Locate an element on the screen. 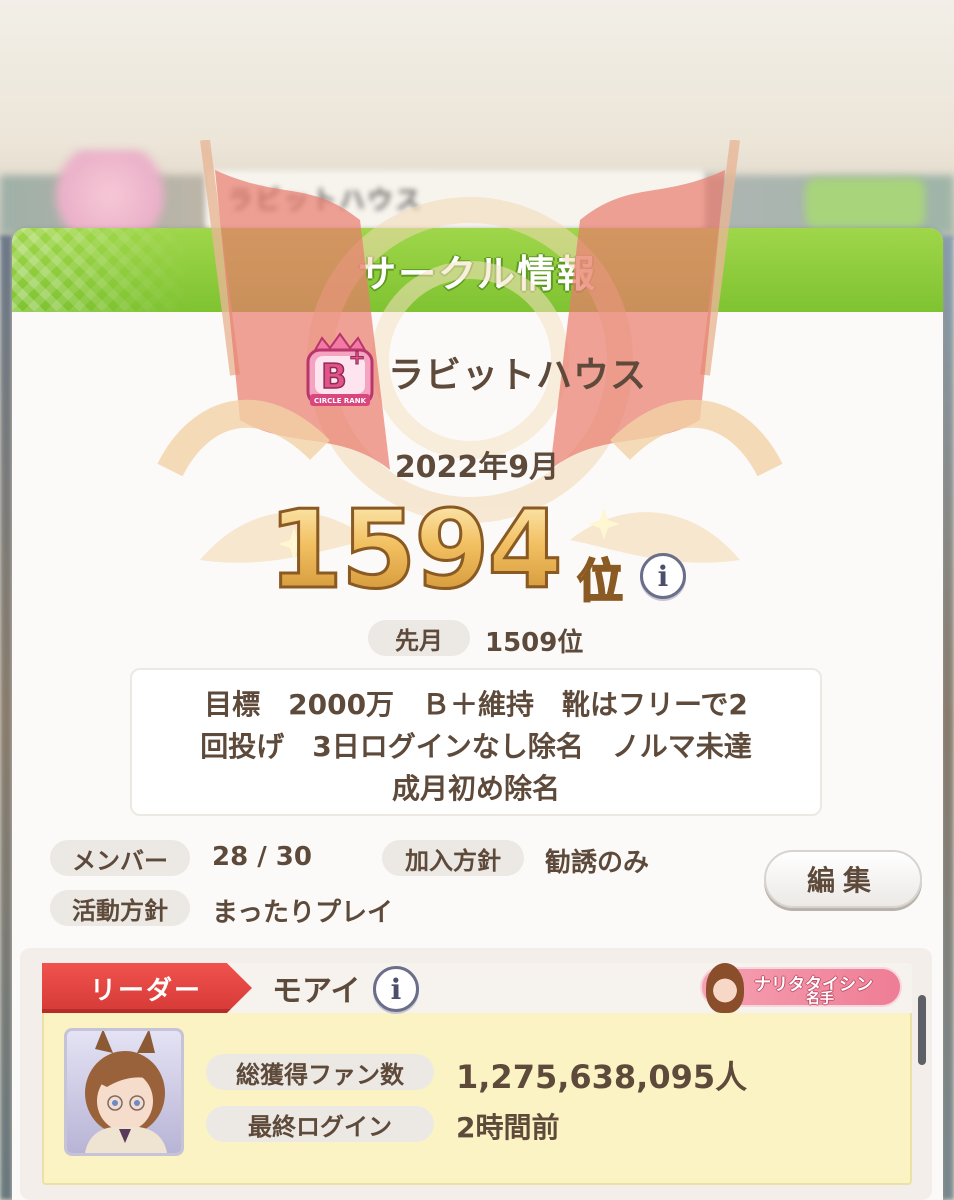 This screenshot has width=954, height=1200. total-fans-label: 総獲得ファン数 is located at coordinates (320, 1072).